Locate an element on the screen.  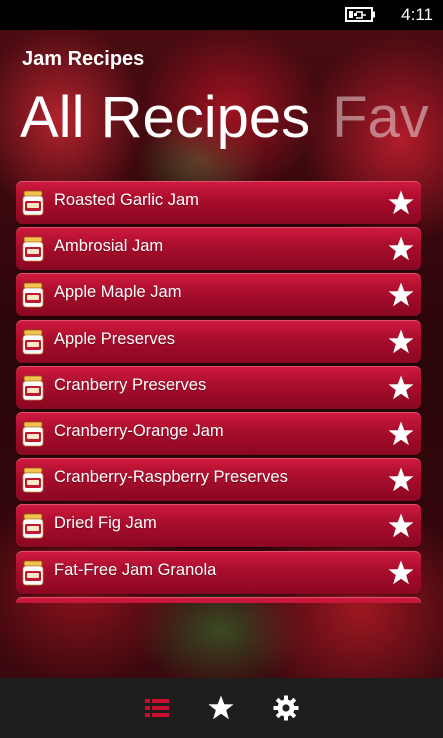
battery-charging-icon is located at coordinates (360, 14).